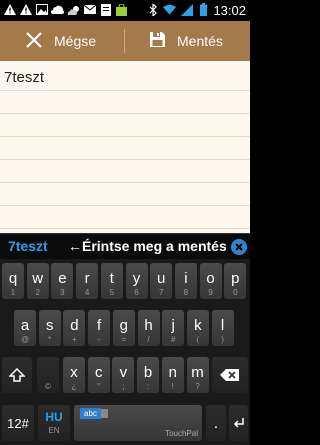 Image resolution: width=320 pixels, height=445 pixels. I want to click on collapse-icon, so click(239, 247).